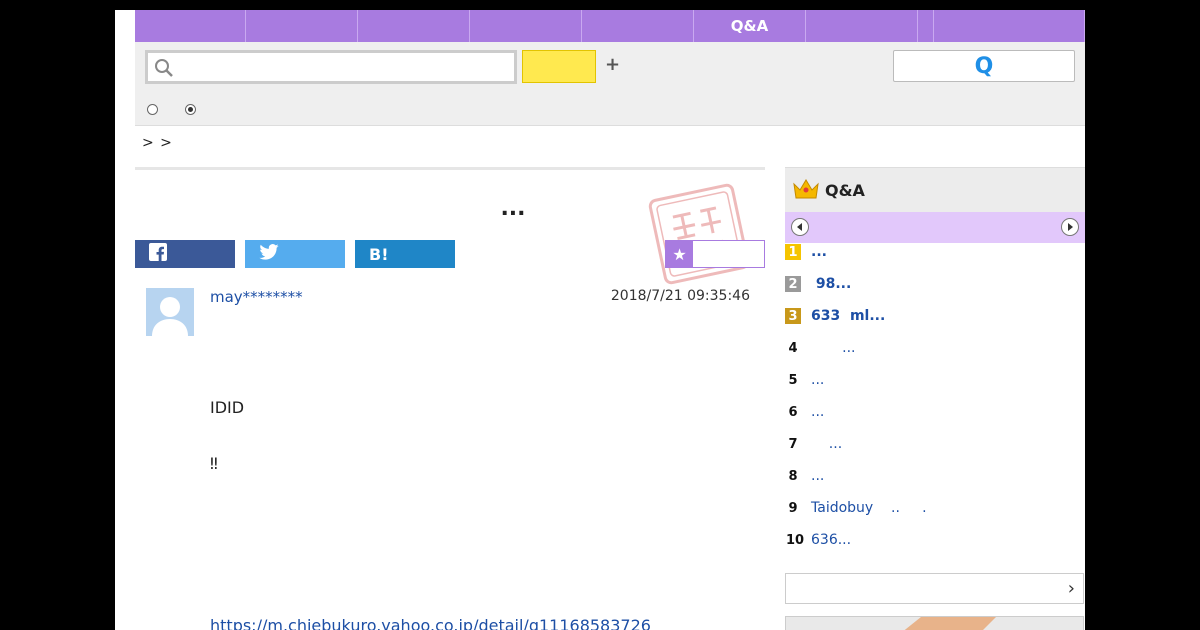  What do you see at coordinates (612, 64) in the screenshot?
I see `add-icon: +` at bounding box center [612, 64].